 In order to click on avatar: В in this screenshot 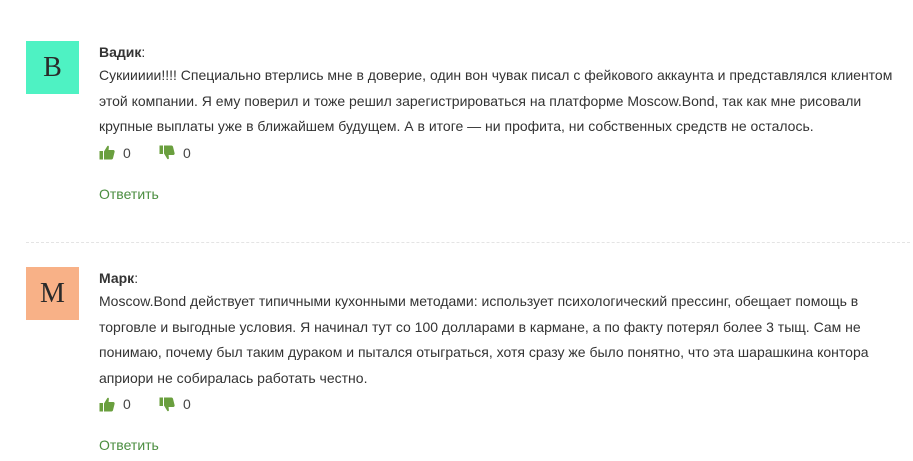, I will do `click(52, 67)`.